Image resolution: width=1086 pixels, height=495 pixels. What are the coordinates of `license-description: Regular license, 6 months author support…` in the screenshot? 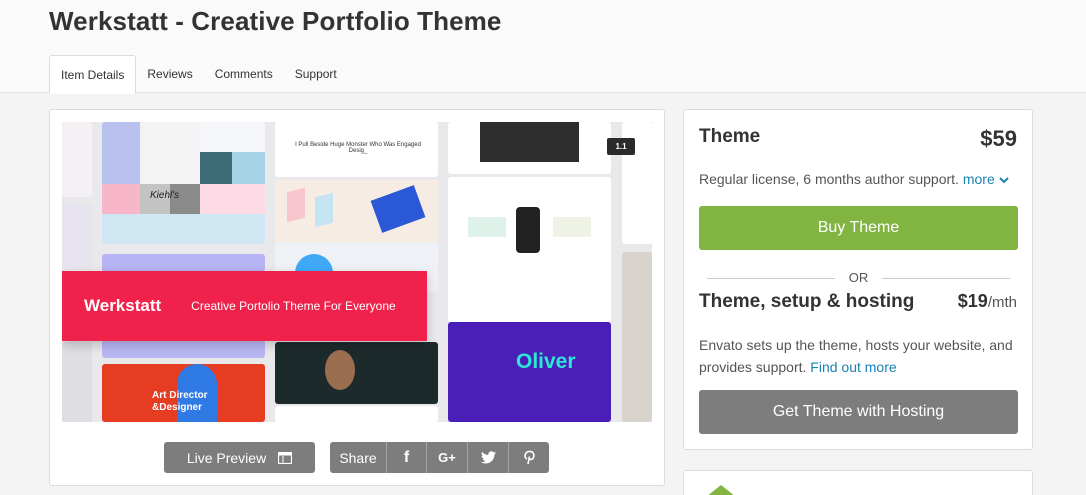 It's located at (854, 179).